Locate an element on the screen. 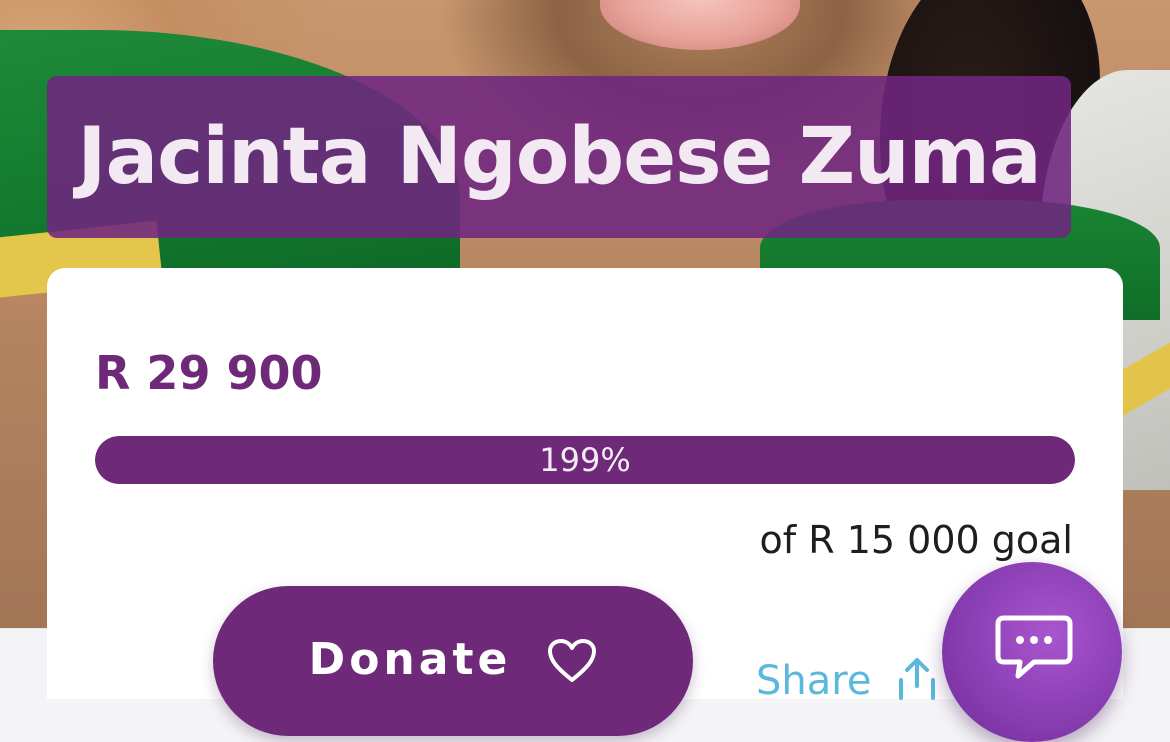 The width and height of the screenshot is (1170, 742). progress-bar: 199% is located at coordinates (585, 460).